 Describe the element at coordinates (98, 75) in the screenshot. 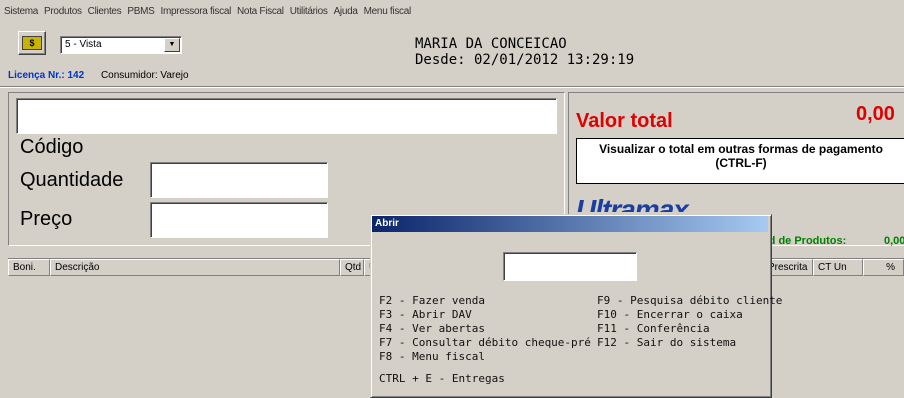

I see `licenca-info: Licença Nr.: 142 Consumidor: Varejo` at that location.